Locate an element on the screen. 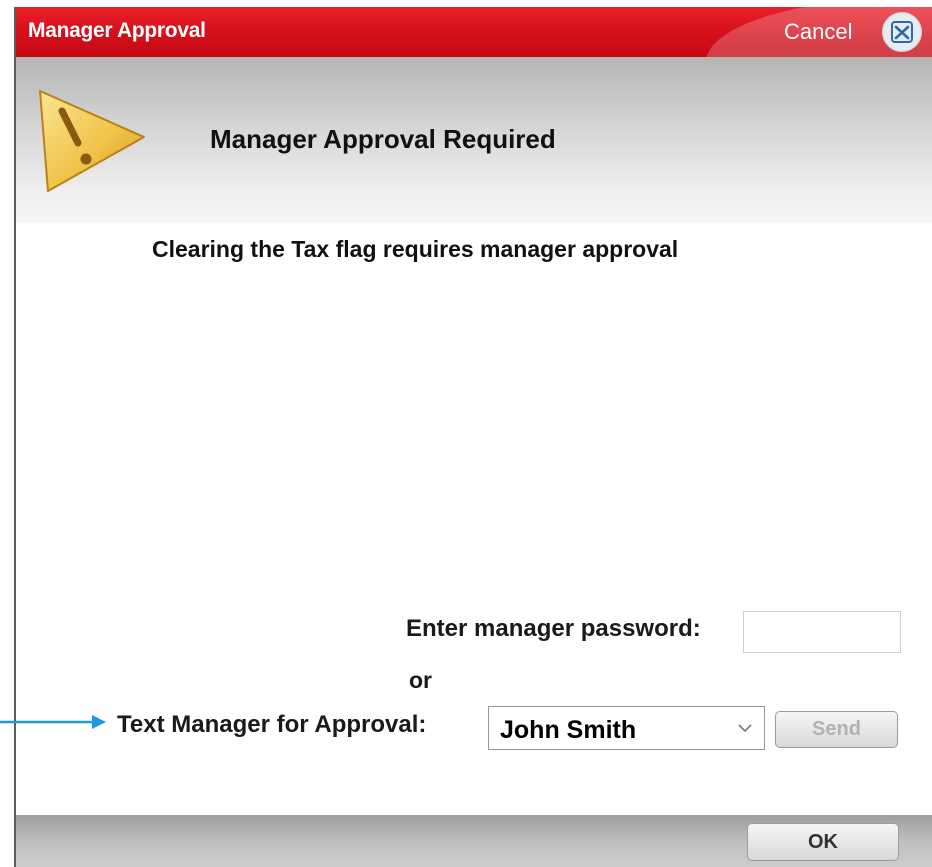 The height and width of the screenshot is (867, 932). close-icon is located at coordinates (902, 32).